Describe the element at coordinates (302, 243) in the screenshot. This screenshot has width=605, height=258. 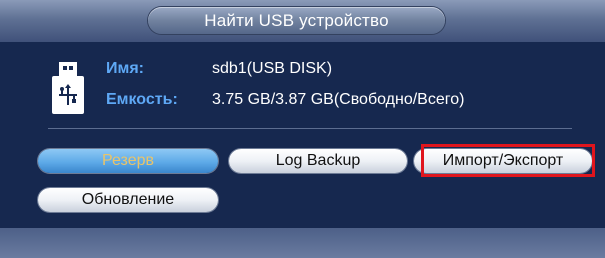
I see `footer-bar` at that location.